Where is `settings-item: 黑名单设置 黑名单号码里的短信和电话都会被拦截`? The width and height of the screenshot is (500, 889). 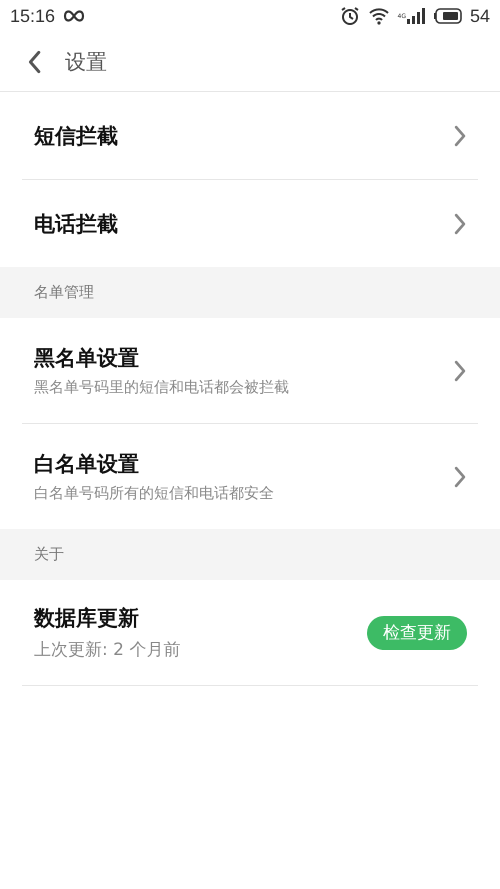 settings-item: 黑名单设置 黑名单号码里的短信和电话都会被拦截 is located at coordinates (250, 371).